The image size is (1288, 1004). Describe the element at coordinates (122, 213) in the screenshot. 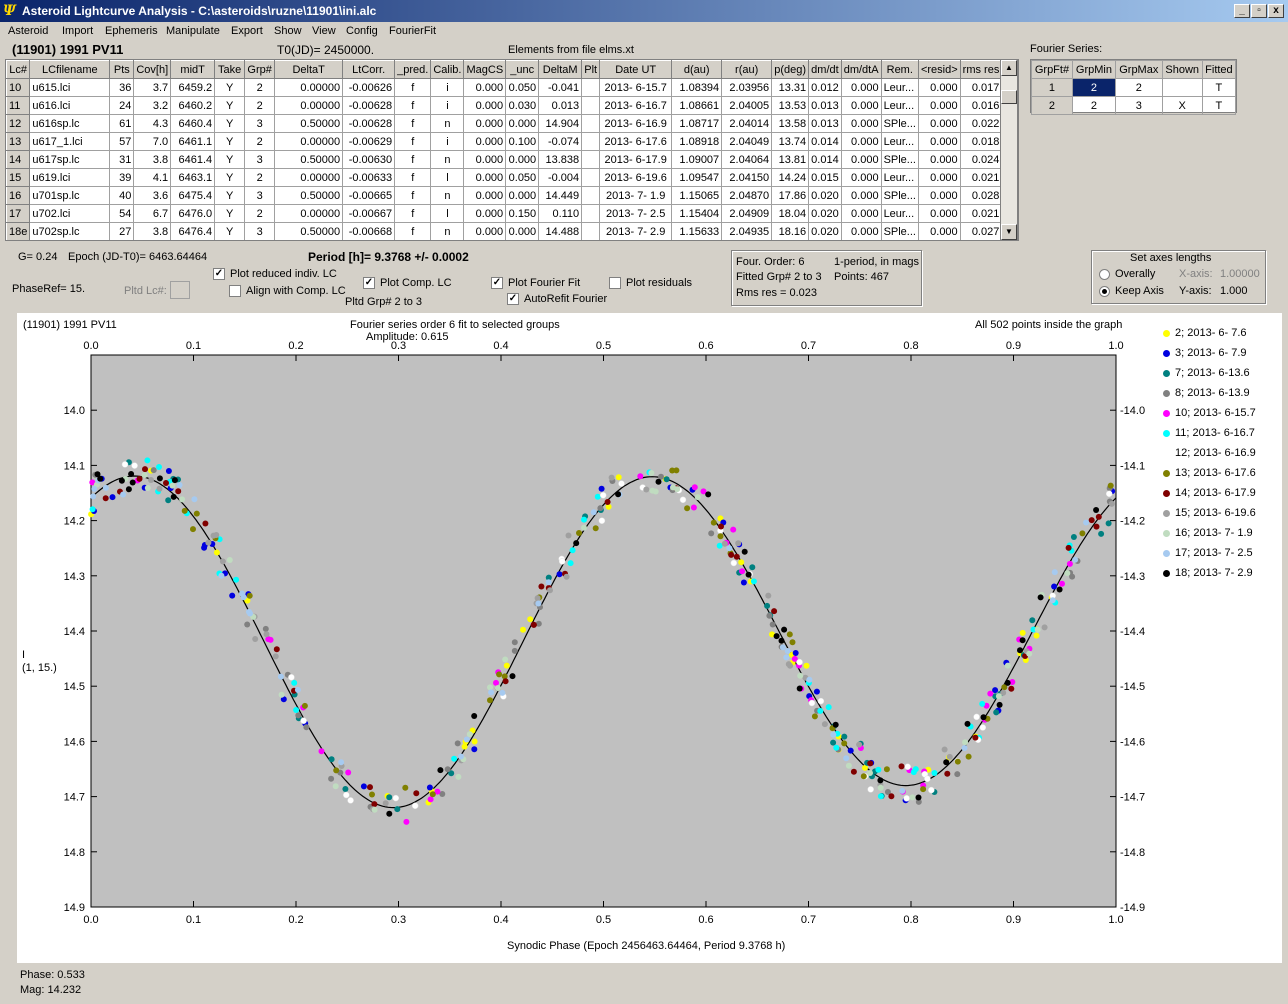

I see `table-cell: 54` at that location.